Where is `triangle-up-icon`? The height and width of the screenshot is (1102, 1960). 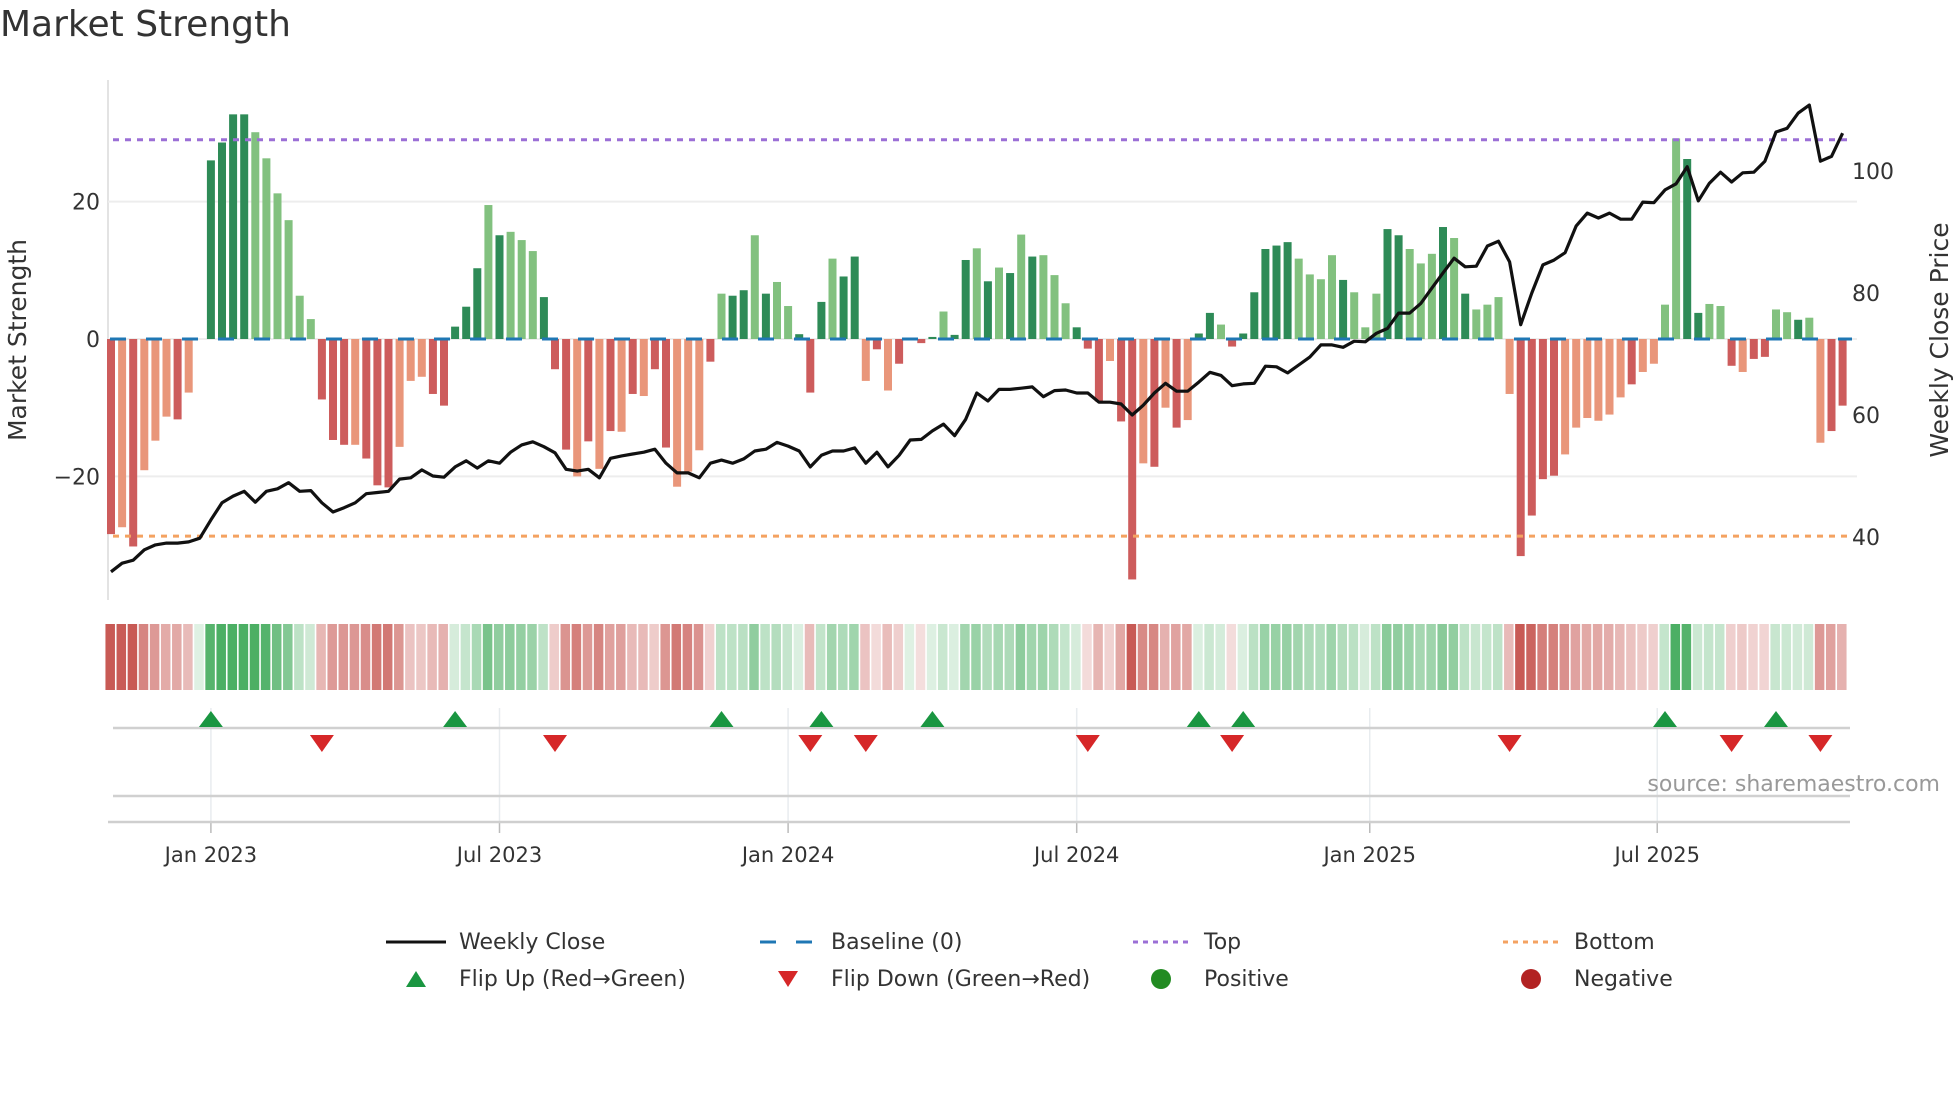 triangle-up-icon is located at coordinates (416, 979).